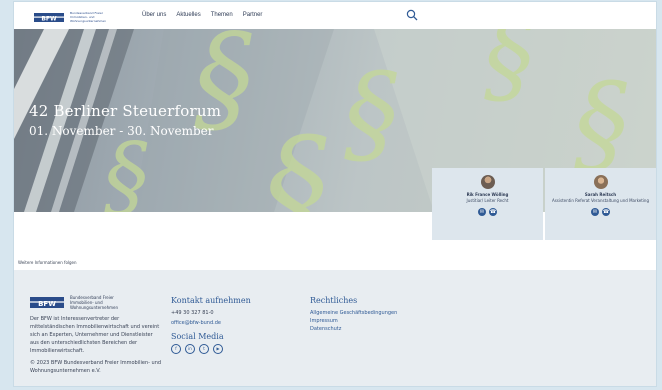 The image size is (662, 390). I want to click on twitter-icon: t, so click(204, 349).